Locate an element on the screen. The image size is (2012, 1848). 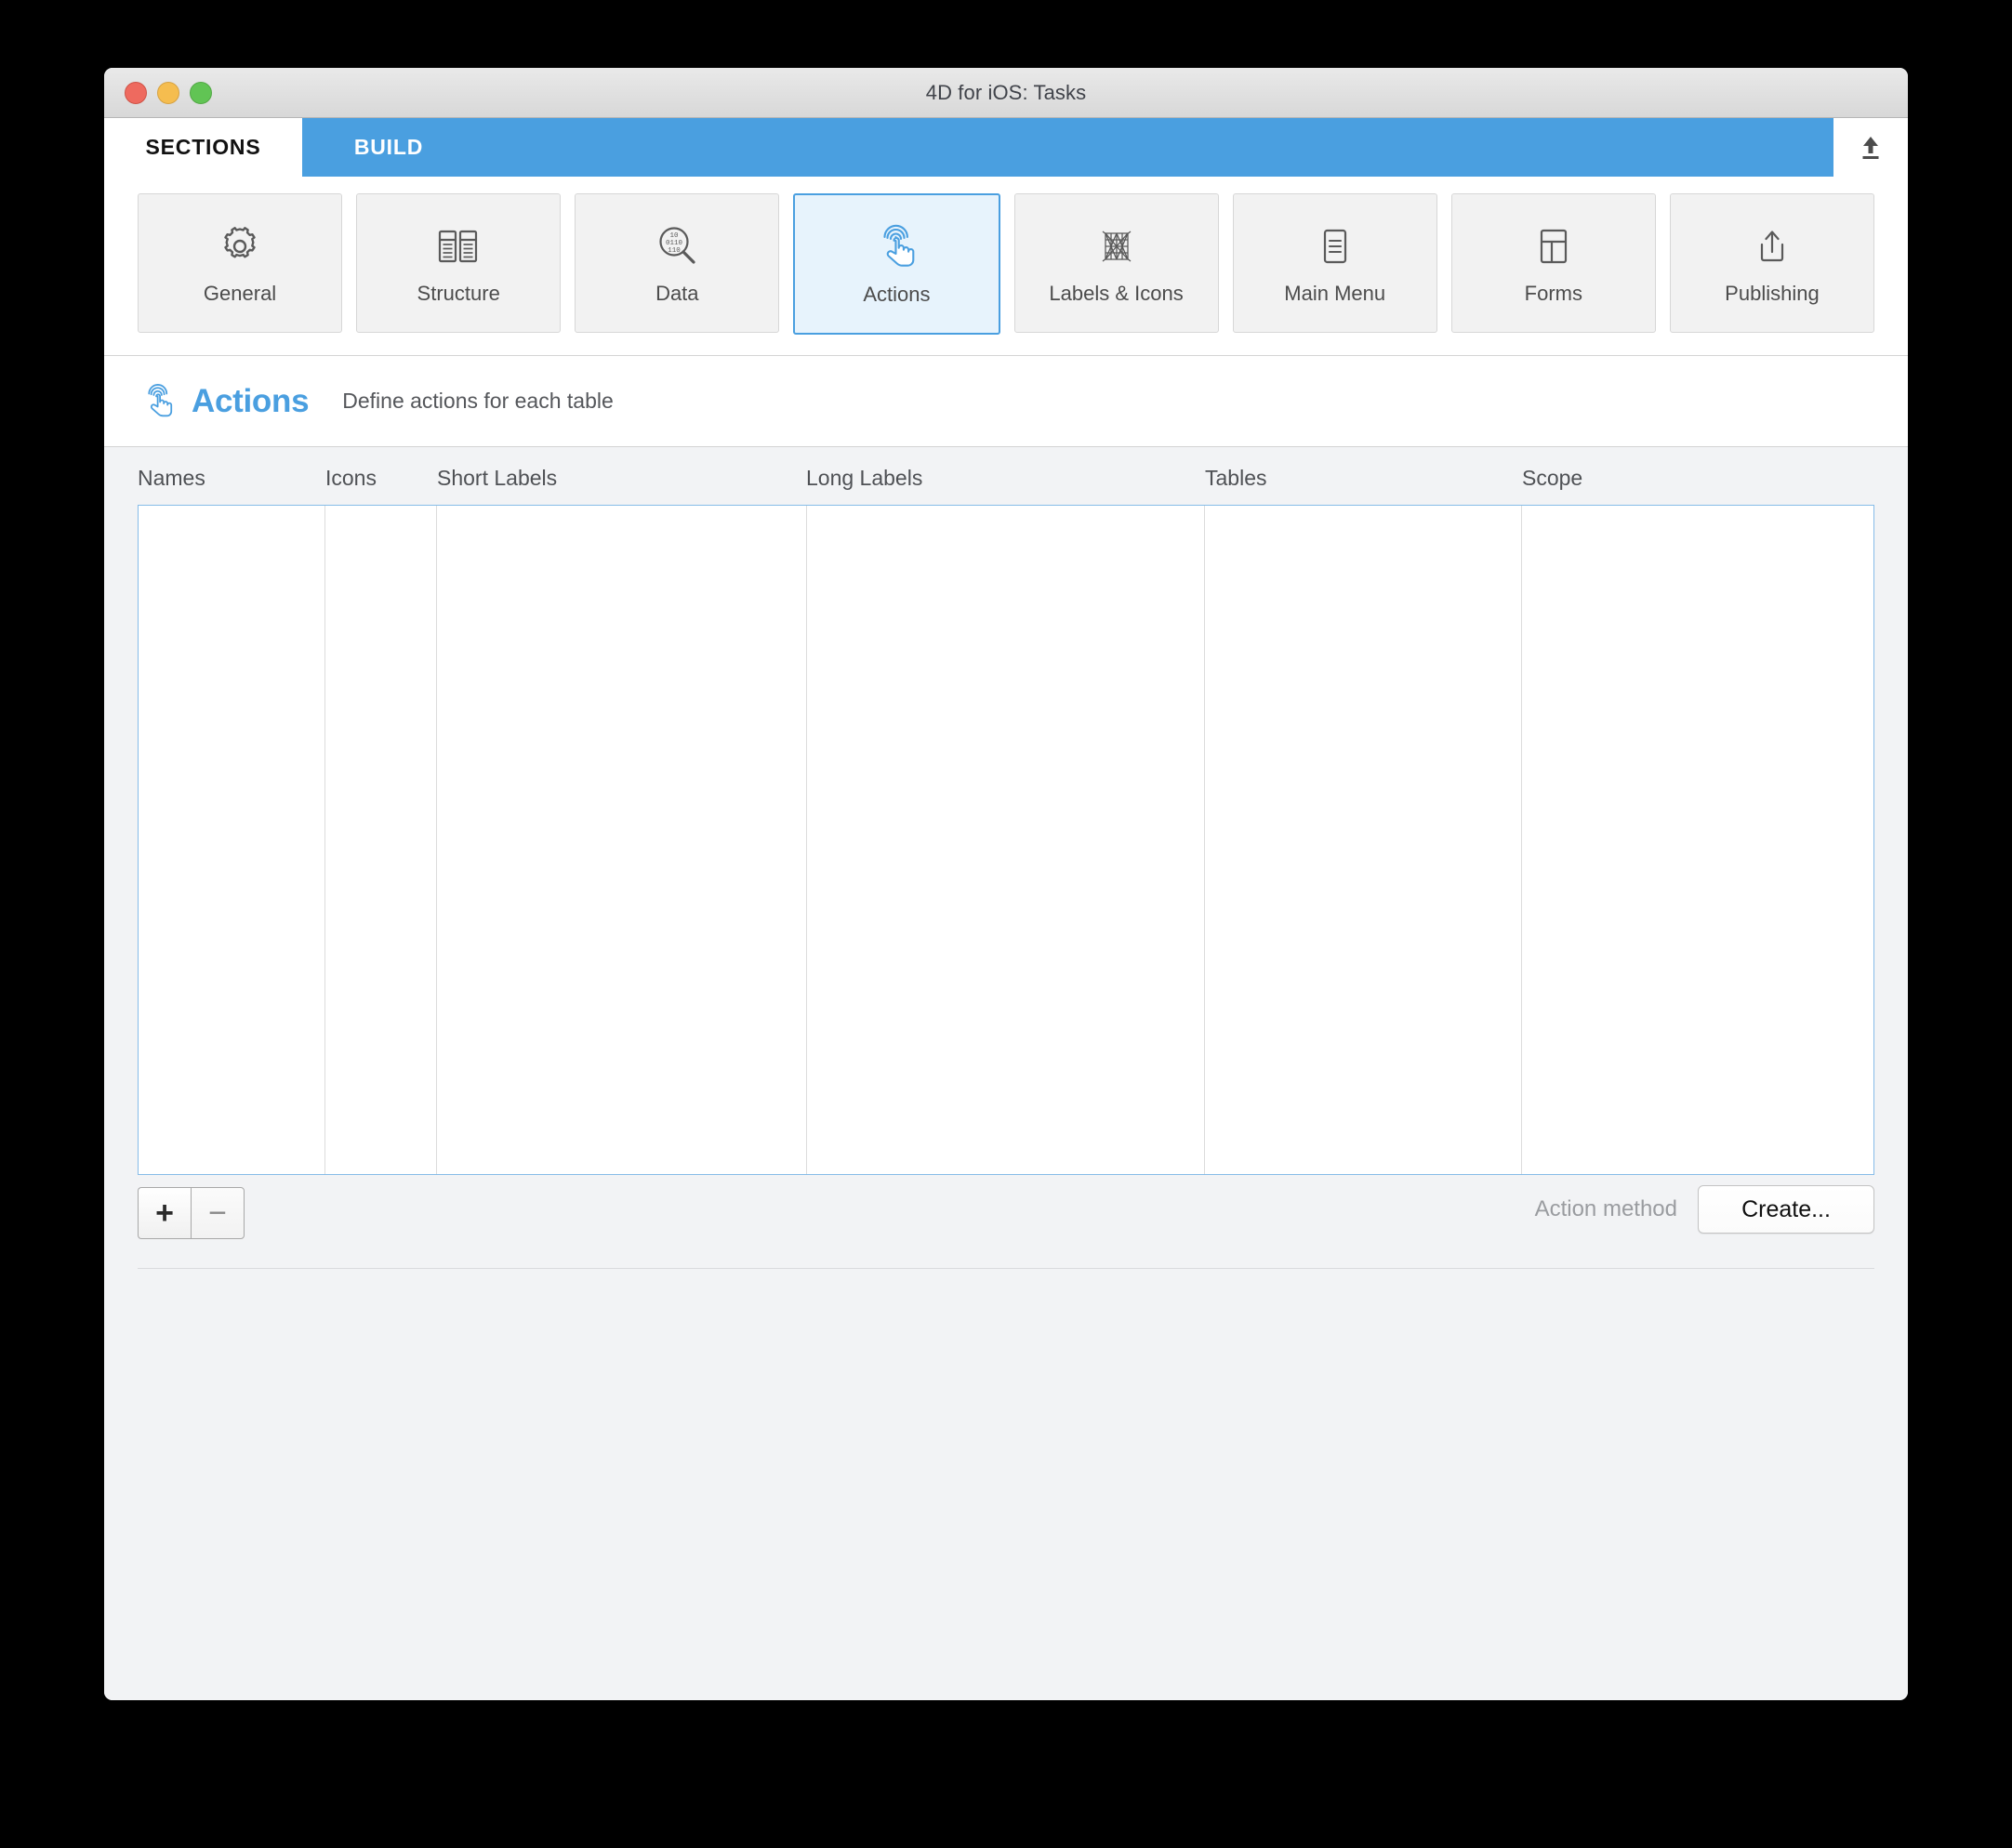
section-label: Labels & Icons is located at coordinates (1116, 293).